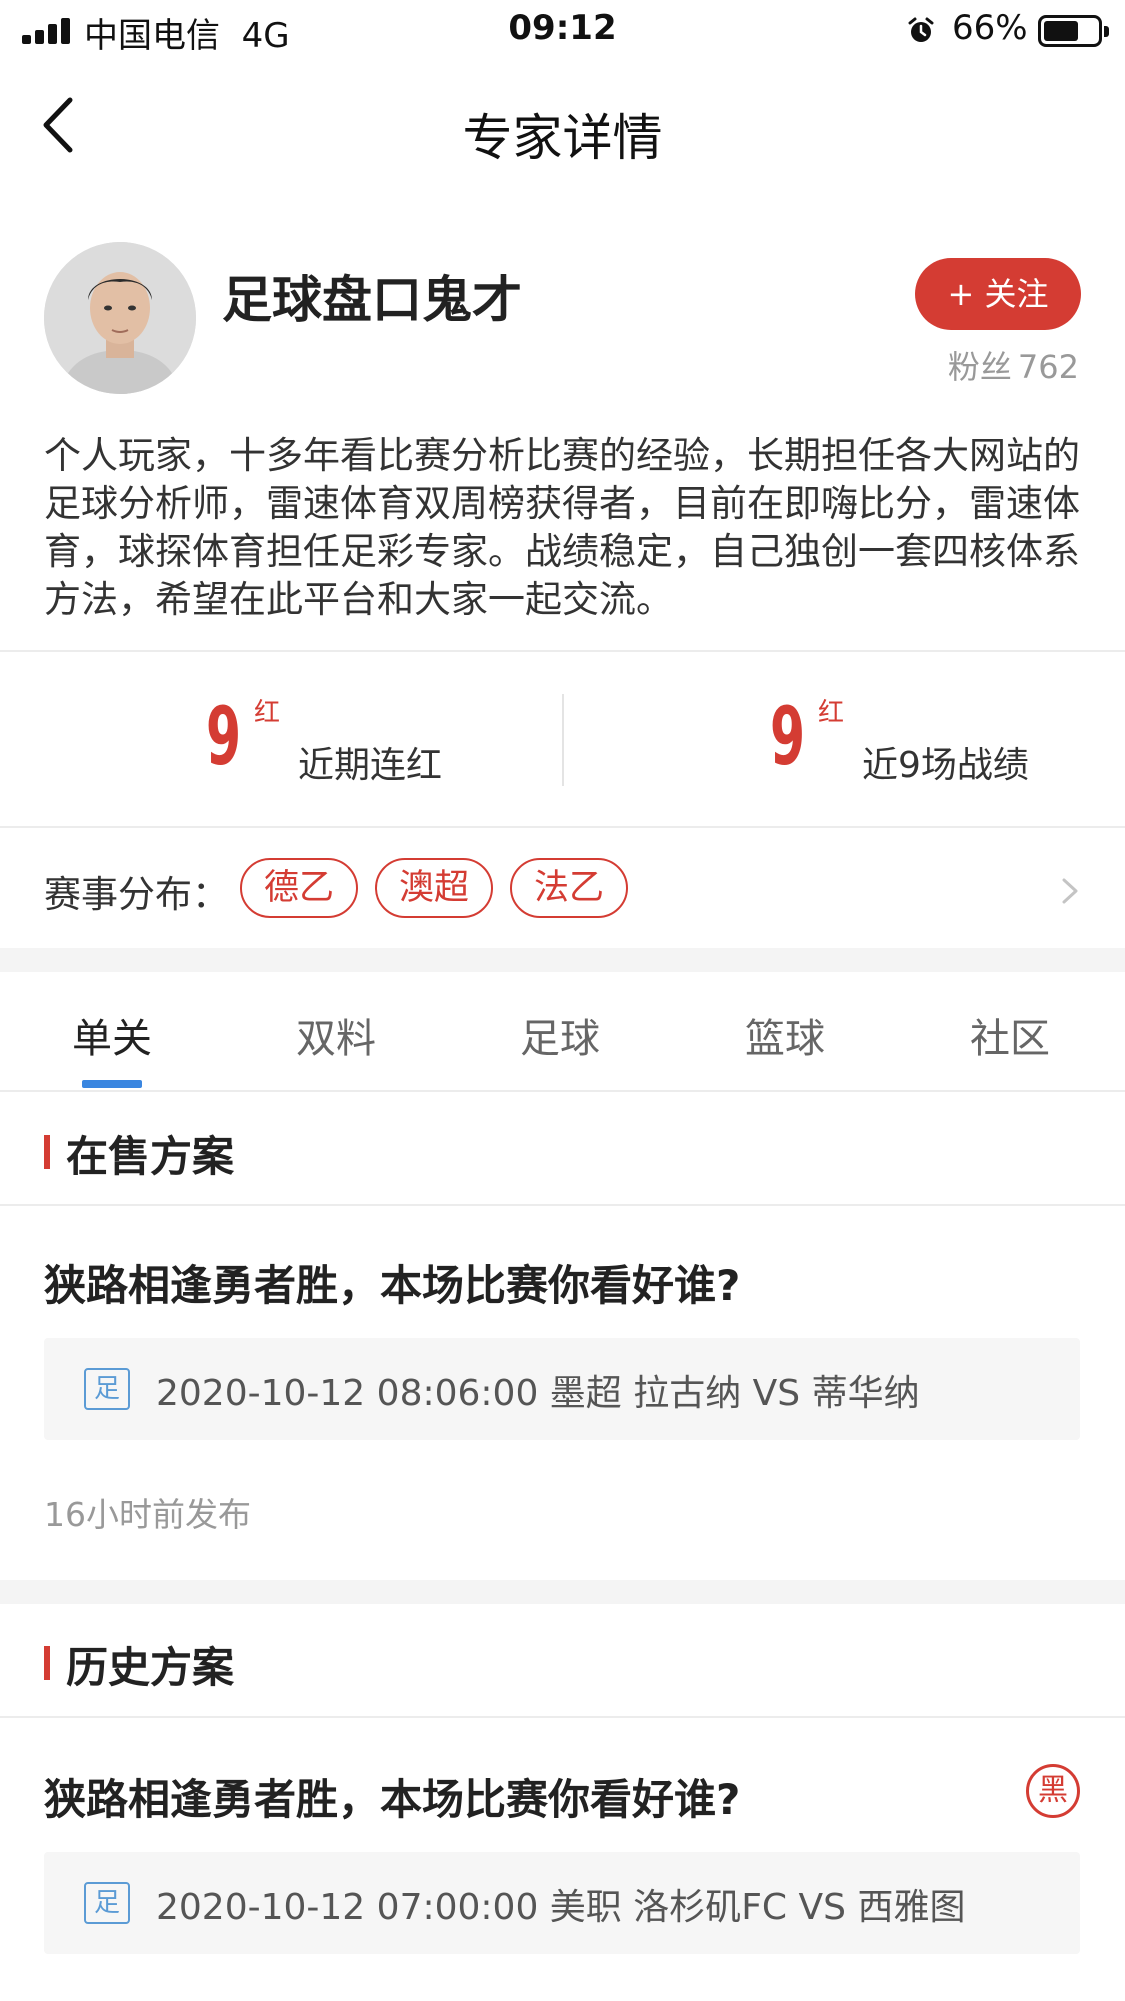 Image resolution: width=1125 pixels, height=2001 pixels. Describe the element at coordinates (945, 765) in the screenshot. I see `stat-record-label: 近9场战绩` at that location.